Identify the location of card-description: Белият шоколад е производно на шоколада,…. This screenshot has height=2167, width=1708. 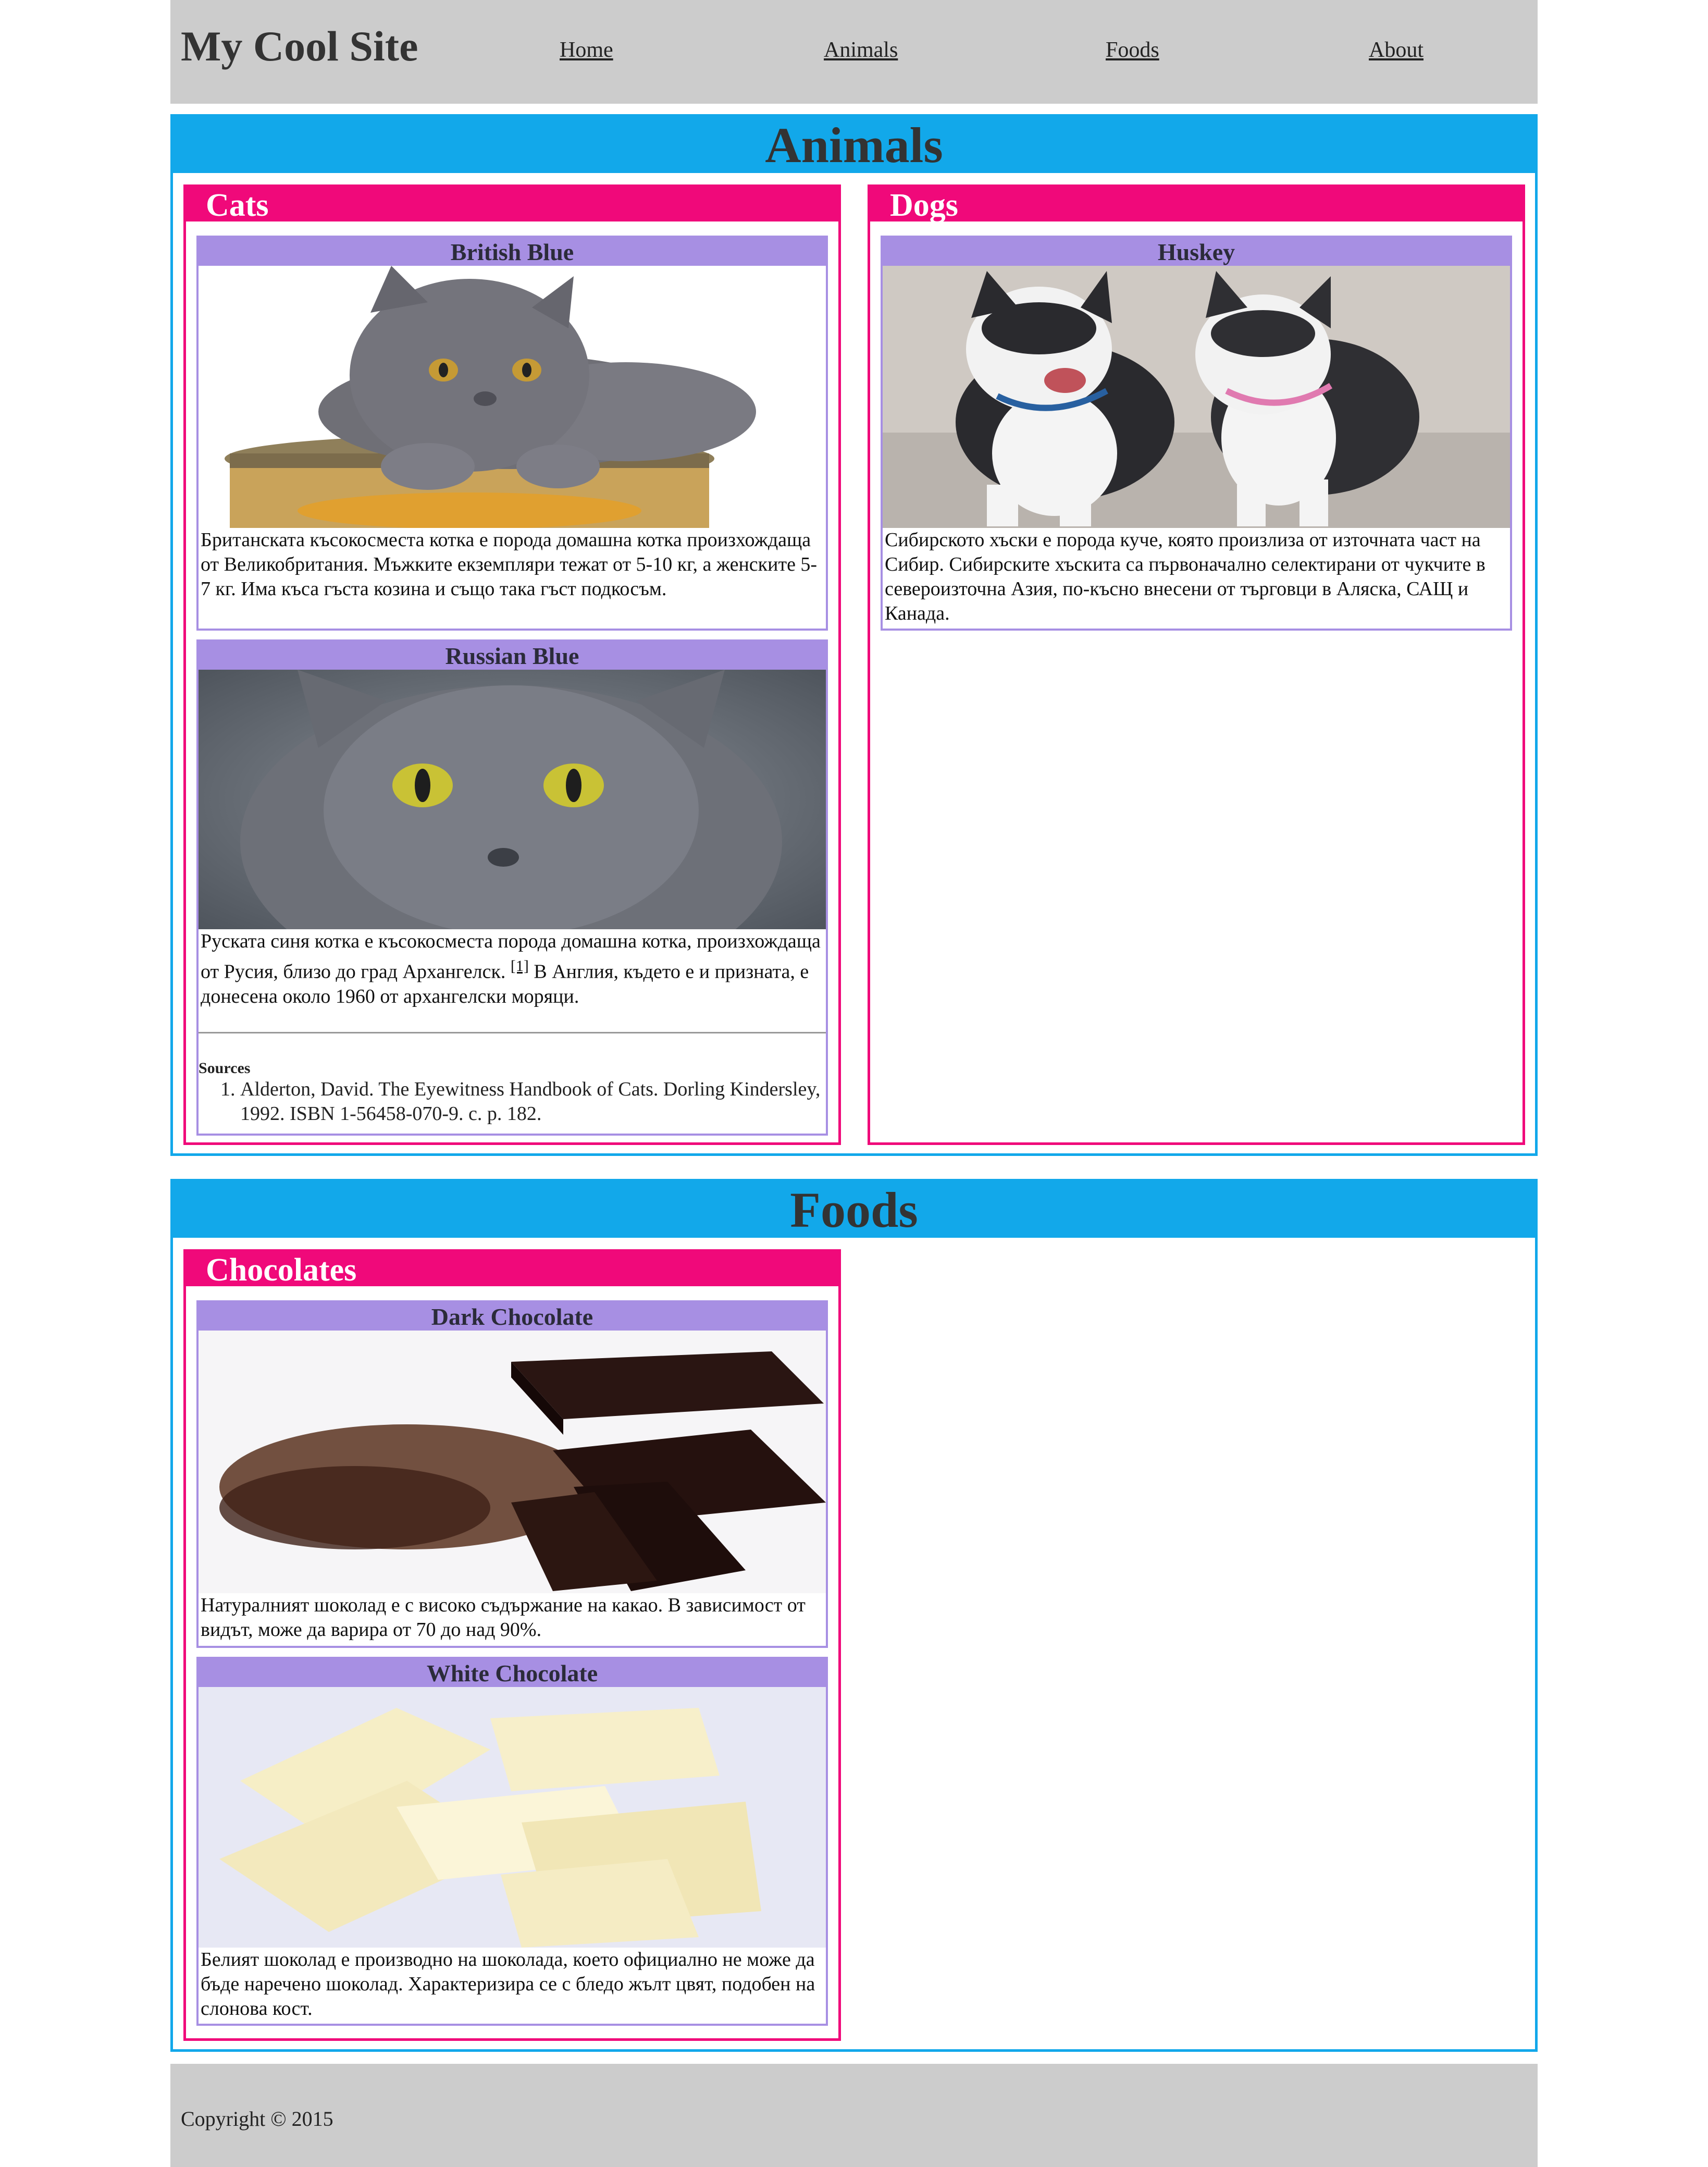
(508, 1984).